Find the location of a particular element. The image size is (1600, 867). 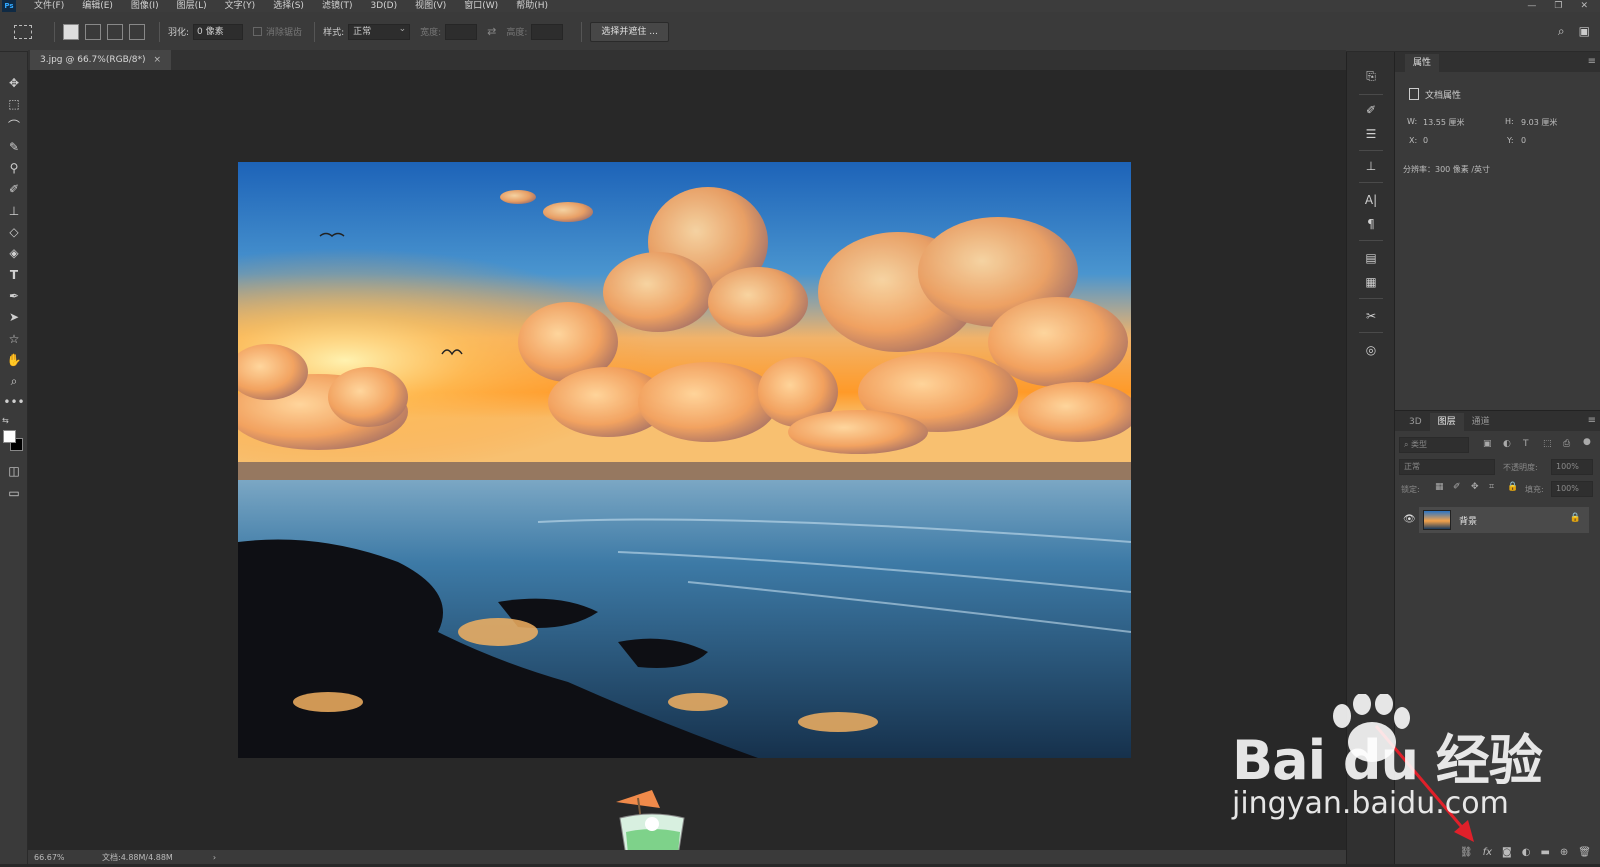

blend-mode-select: 正常 is located at coordinates (1447, 467).